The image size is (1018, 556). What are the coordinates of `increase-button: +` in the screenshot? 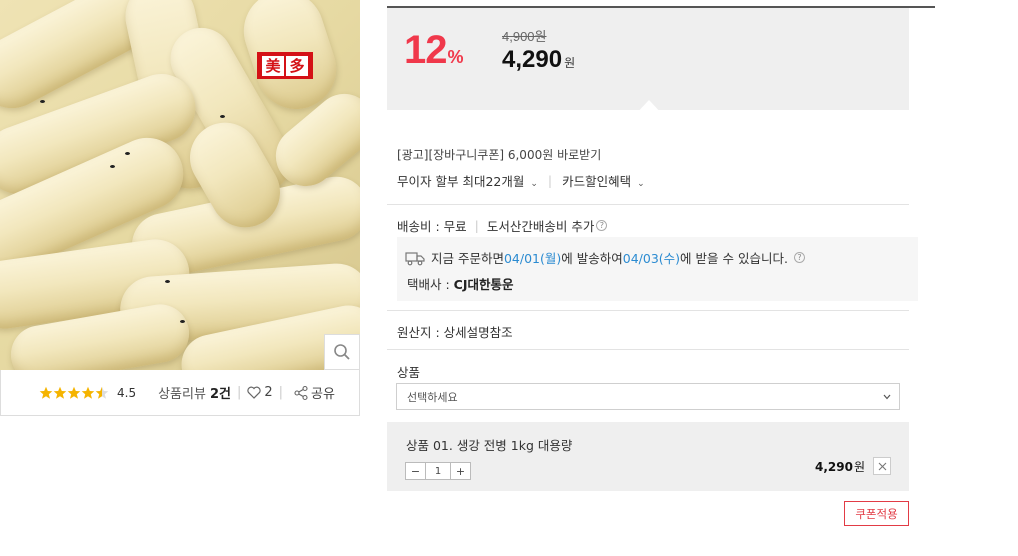 It's located at (460, 471).